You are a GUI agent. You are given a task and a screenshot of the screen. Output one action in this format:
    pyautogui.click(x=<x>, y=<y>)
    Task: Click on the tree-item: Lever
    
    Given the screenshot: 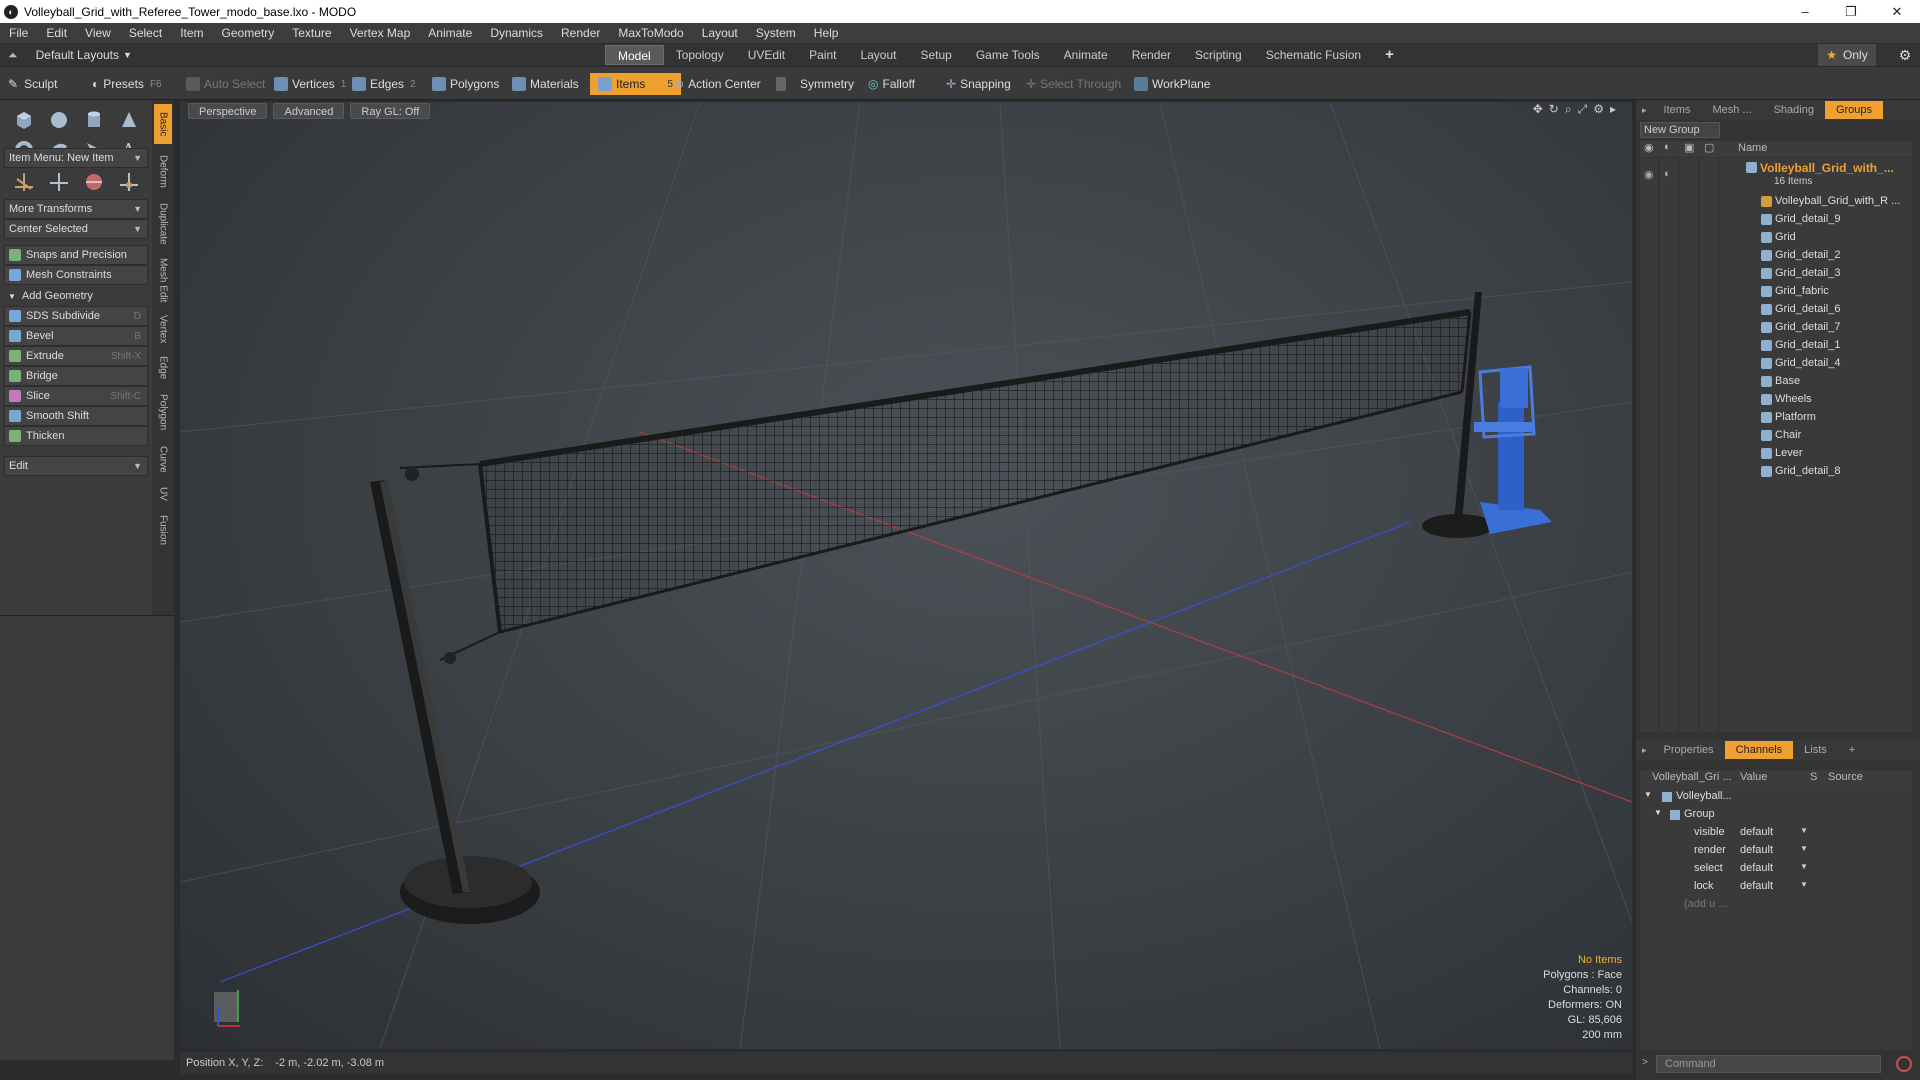 What is the action you would take?
    pyautogui.click(x=1776, y=453)
    